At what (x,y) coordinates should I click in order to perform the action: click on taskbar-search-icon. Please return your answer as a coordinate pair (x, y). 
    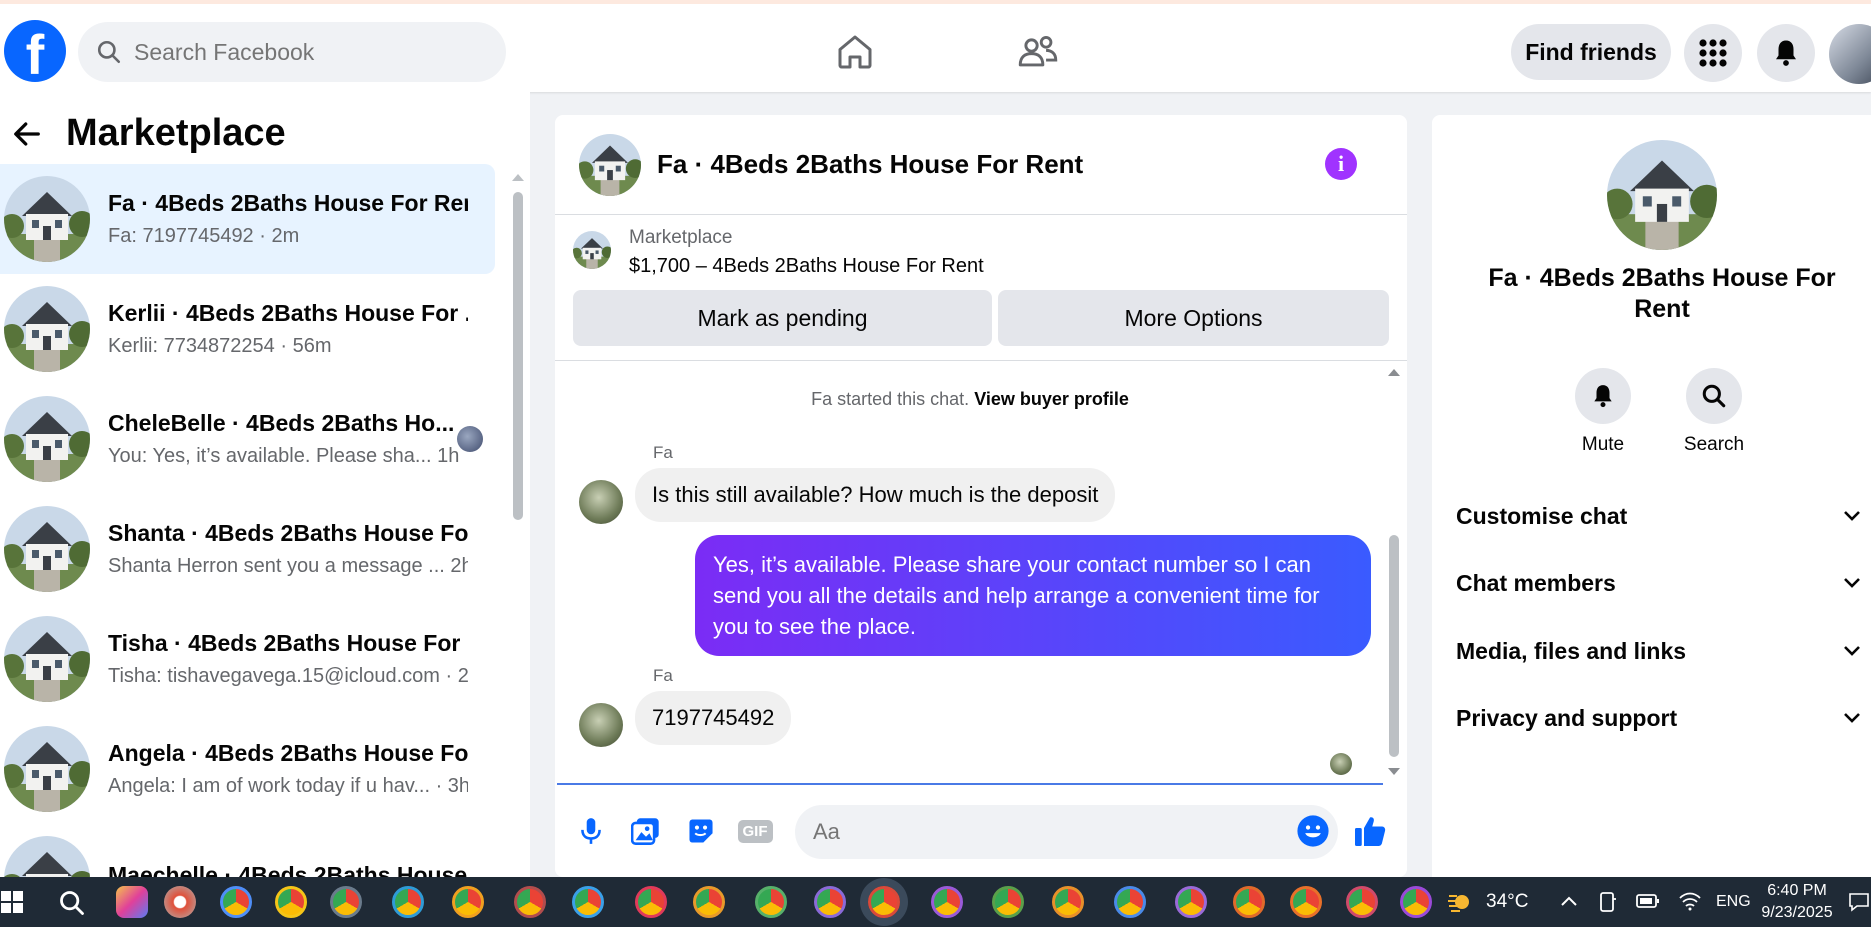
    Looking at the image, I should click on (72, 903).